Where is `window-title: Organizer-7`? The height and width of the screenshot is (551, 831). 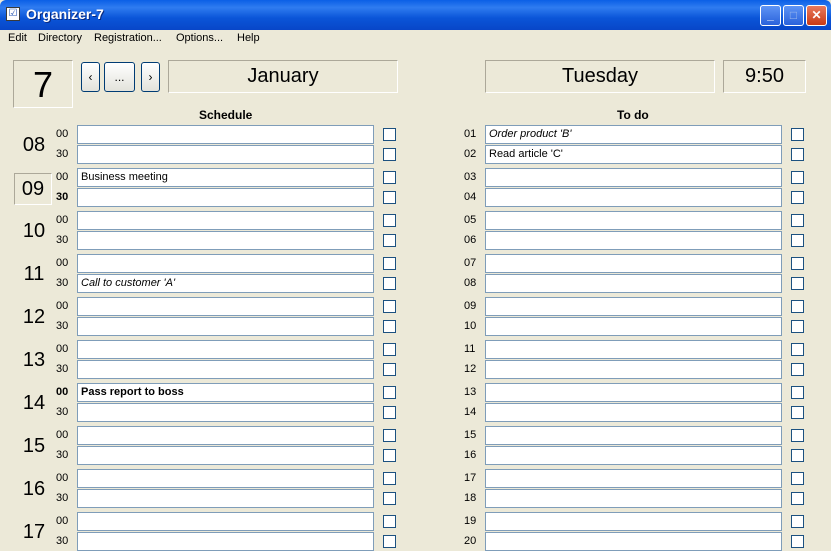 window-title: Organizer-7 is located at coordinates (65, 14).